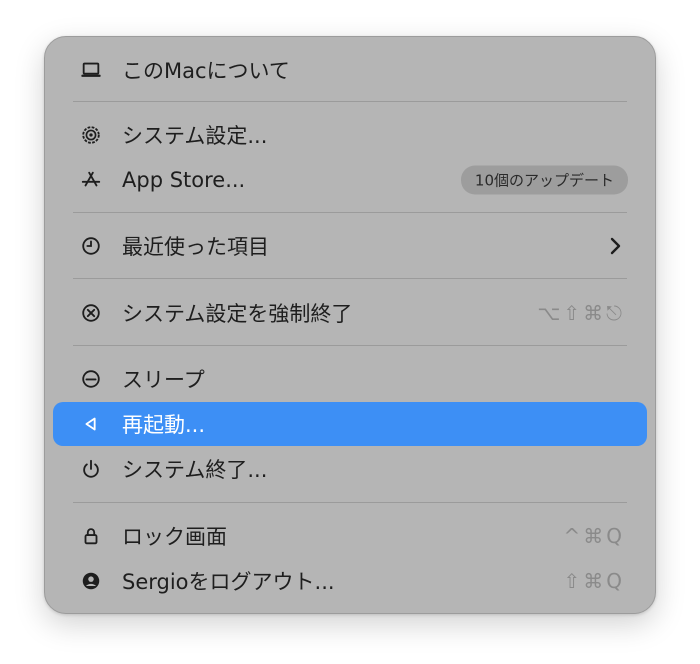  I want to click on keyboard-shortcut: ⇧⌘Q, so click(594, 581).